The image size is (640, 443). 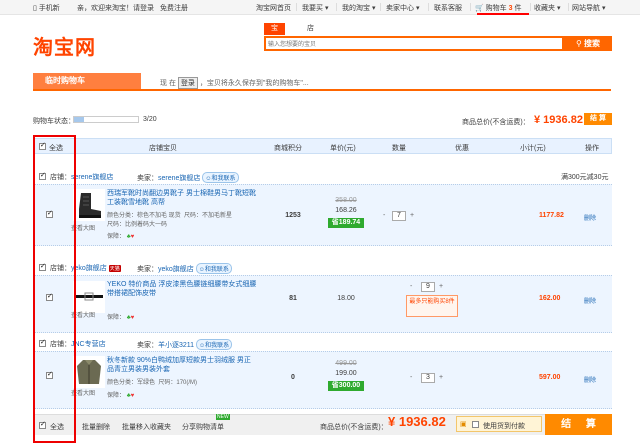 What do you see at coordinates (402, 8) in the screenshot?
I see `seller-center-menu: 卖家中心 ▾` at bounding box center [402, 8].